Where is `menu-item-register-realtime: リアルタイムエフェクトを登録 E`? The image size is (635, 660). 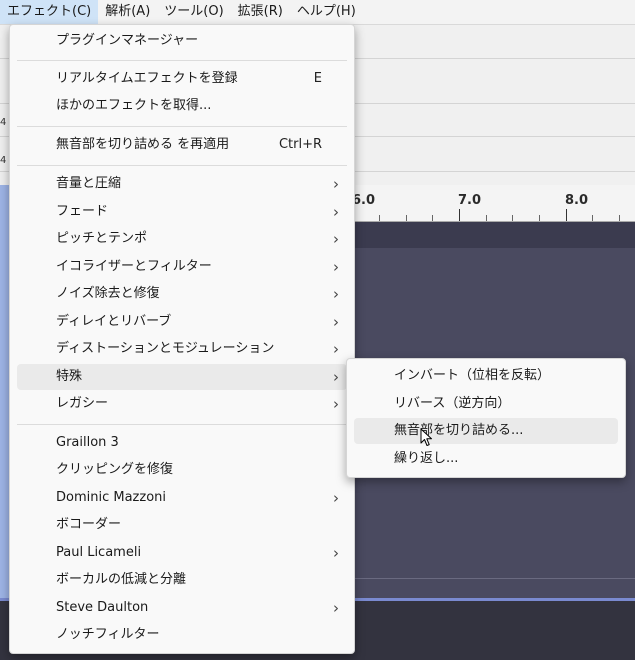 menu-item-register-realtime: リアルタイムエフェクトを登録 E is located at coordinates (182, 79).